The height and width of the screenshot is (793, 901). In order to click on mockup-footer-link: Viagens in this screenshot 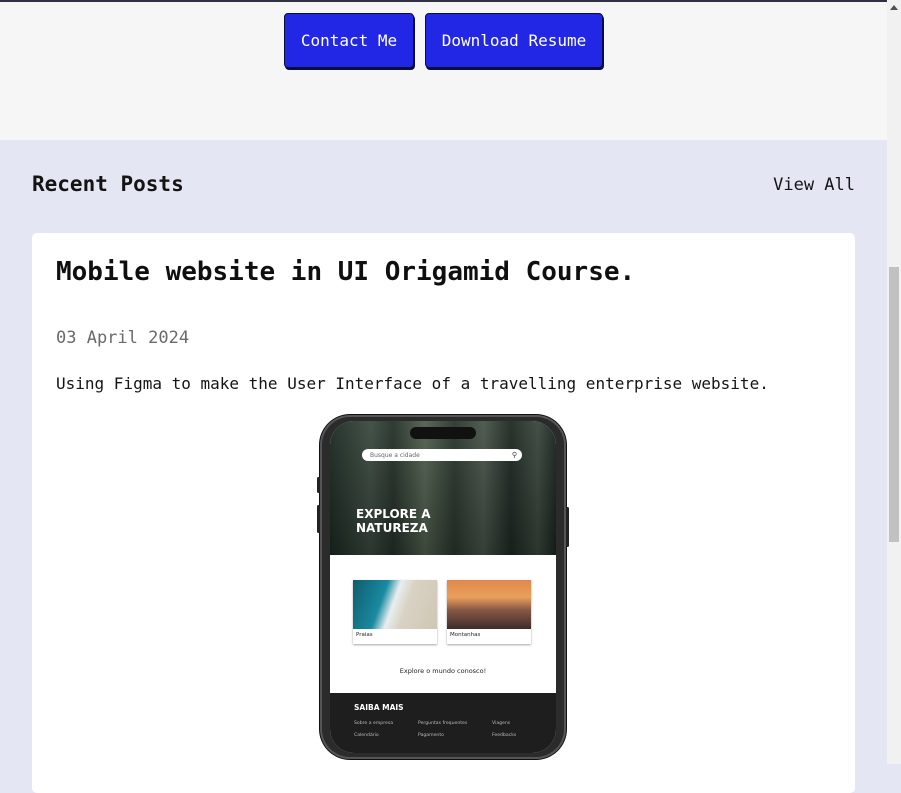, I will do `click(501, 723)`.